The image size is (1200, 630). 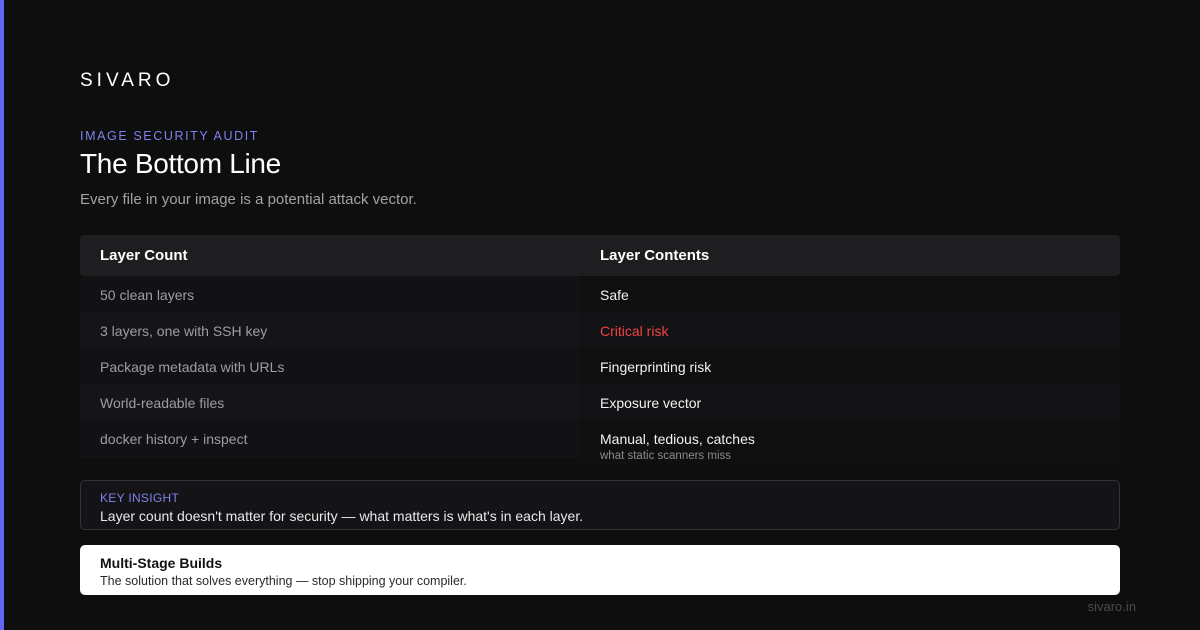 I want to click on layer-contents-note: what static scanners miss, so click(x=666, y=456).